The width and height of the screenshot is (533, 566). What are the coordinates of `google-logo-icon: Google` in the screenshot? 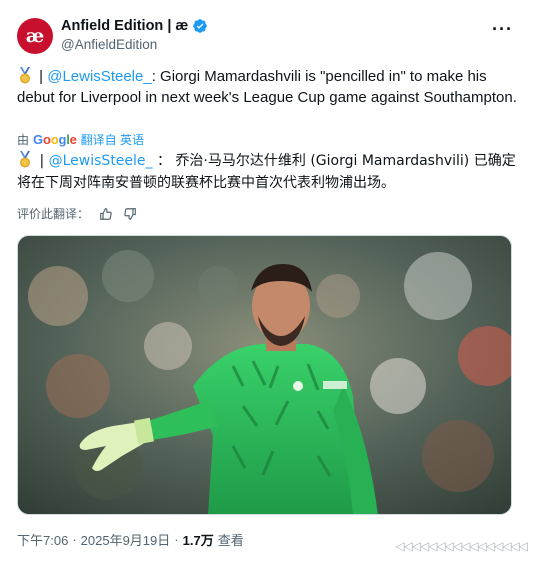 It's located at (55, 139).